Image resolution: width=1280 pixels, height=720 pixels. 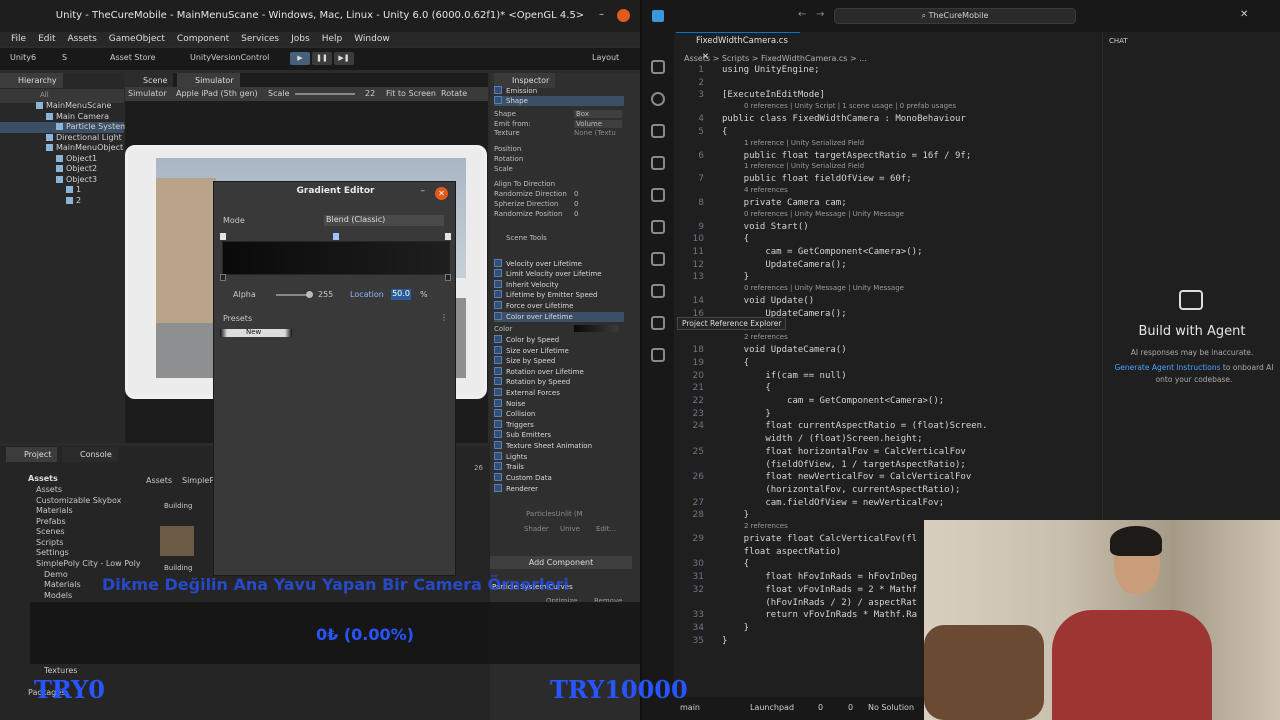 I want to click on module-custom-data: Custom Data, so click(x=559, y=478).